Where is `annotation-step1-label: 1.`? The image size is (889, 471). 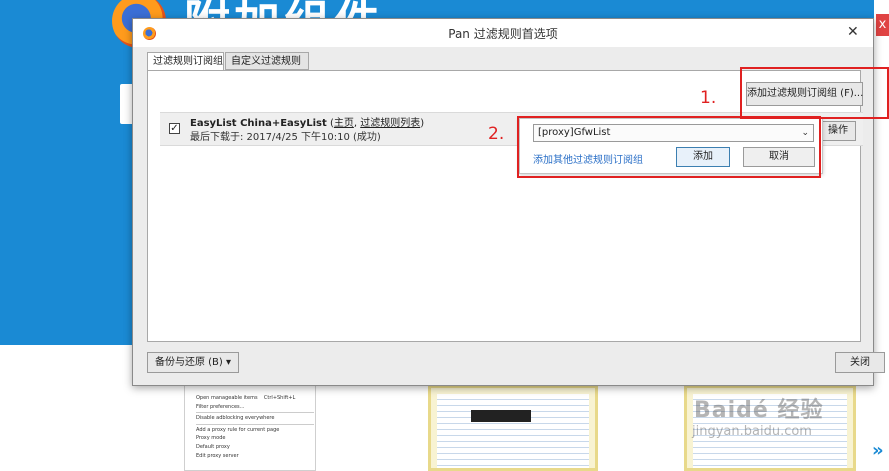
annotation-step1-label: 1. is located at coordinates (708, 98).